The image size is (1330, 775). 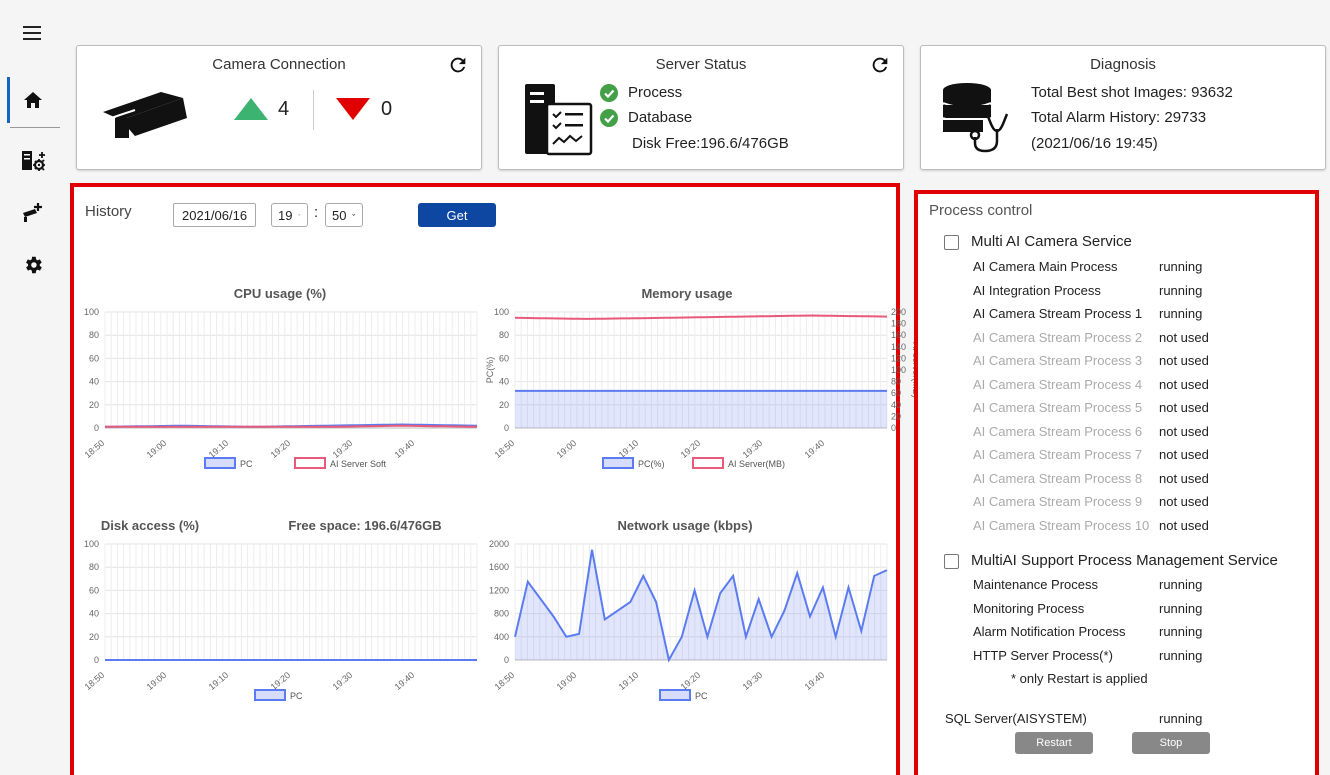 I want to click on add-camera-icon, so click(x=32, y=212).